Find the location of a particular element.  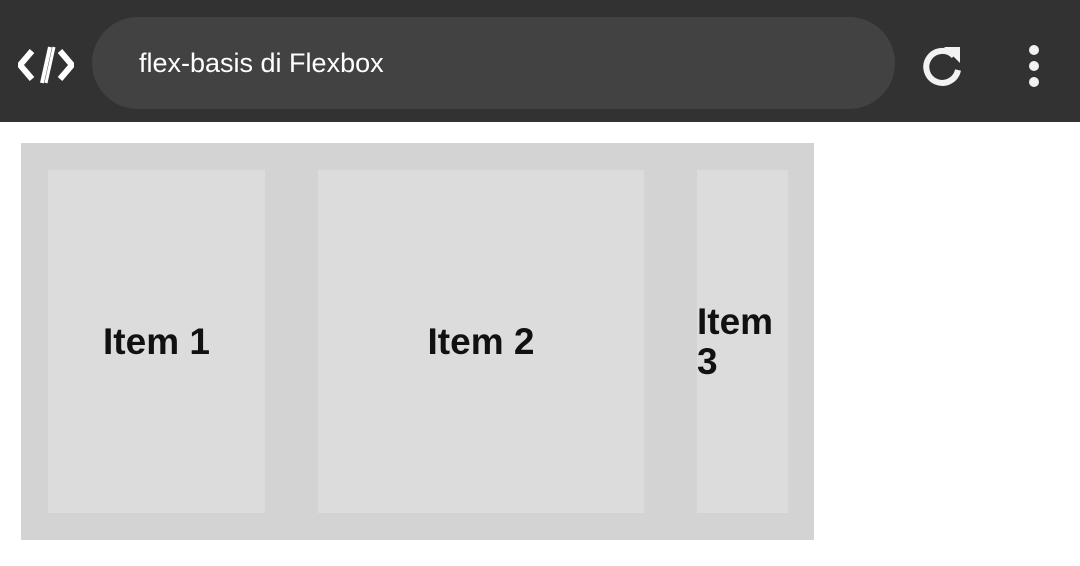

flex-item-3: Item 3 is located at coordinates (742, 341).